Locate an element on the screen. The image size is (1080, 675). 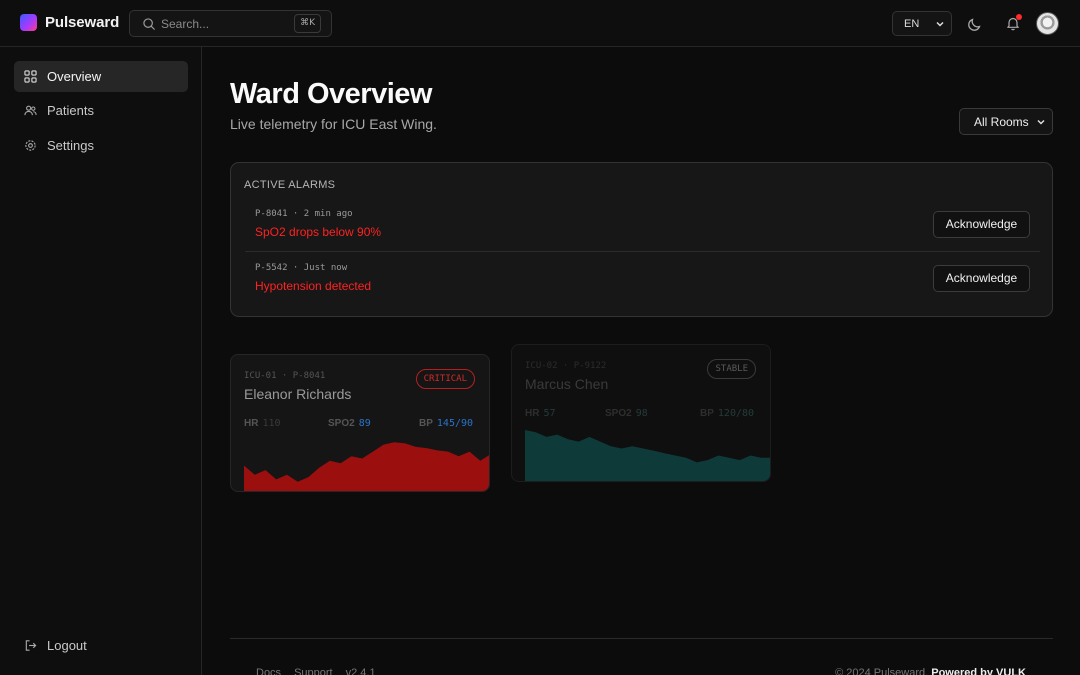
alarm-message: SpO2 drops below 90% is located at coordinates (318, 232).